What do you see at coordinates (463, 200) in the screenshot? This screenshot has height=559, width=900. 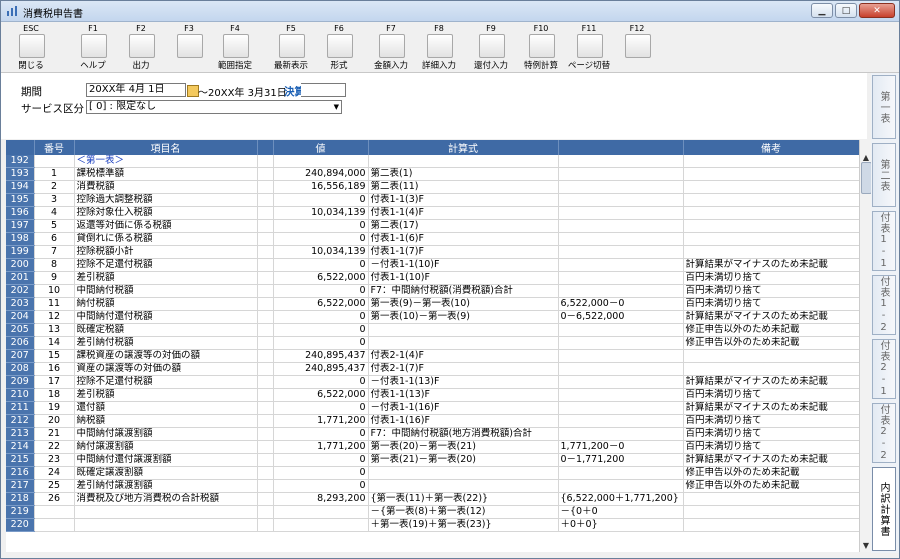 I see `formula: 付表1-1(3)F` at bounding box center [463, 200].